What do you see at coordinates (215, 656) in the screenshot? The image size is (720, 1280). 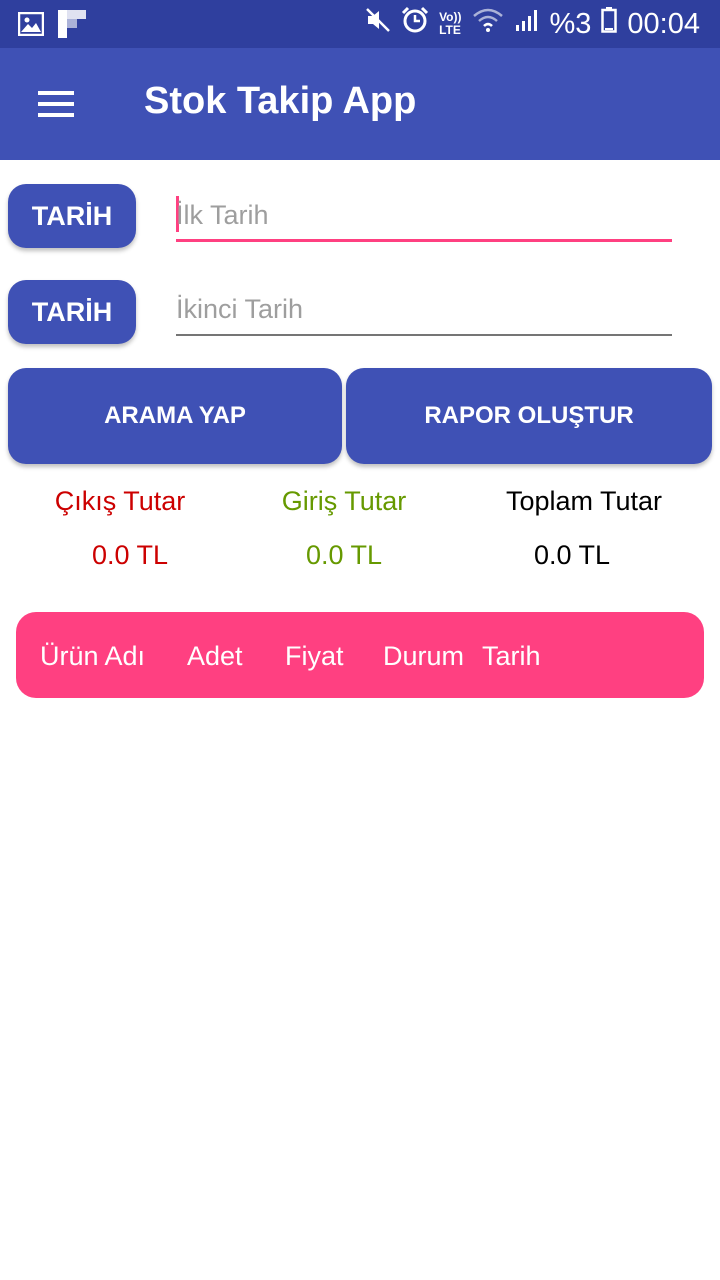 I see `column-header-quantity: Adet` at bounding box center [215, 656].